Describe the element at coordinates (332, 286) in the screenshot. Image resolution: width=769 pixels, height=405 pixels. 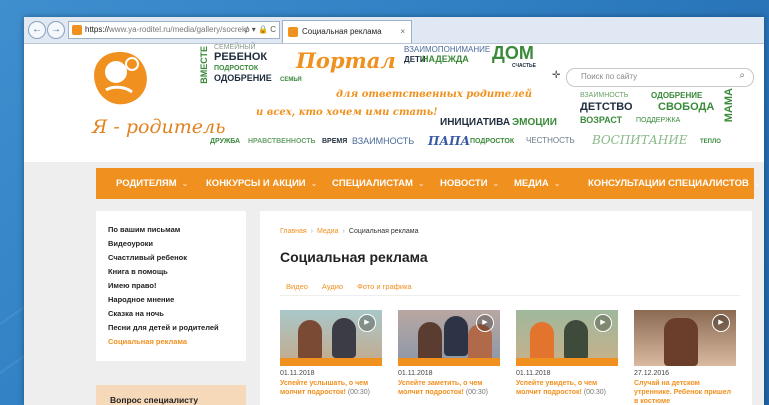
I see `tab-audio: Аудио` at that location.